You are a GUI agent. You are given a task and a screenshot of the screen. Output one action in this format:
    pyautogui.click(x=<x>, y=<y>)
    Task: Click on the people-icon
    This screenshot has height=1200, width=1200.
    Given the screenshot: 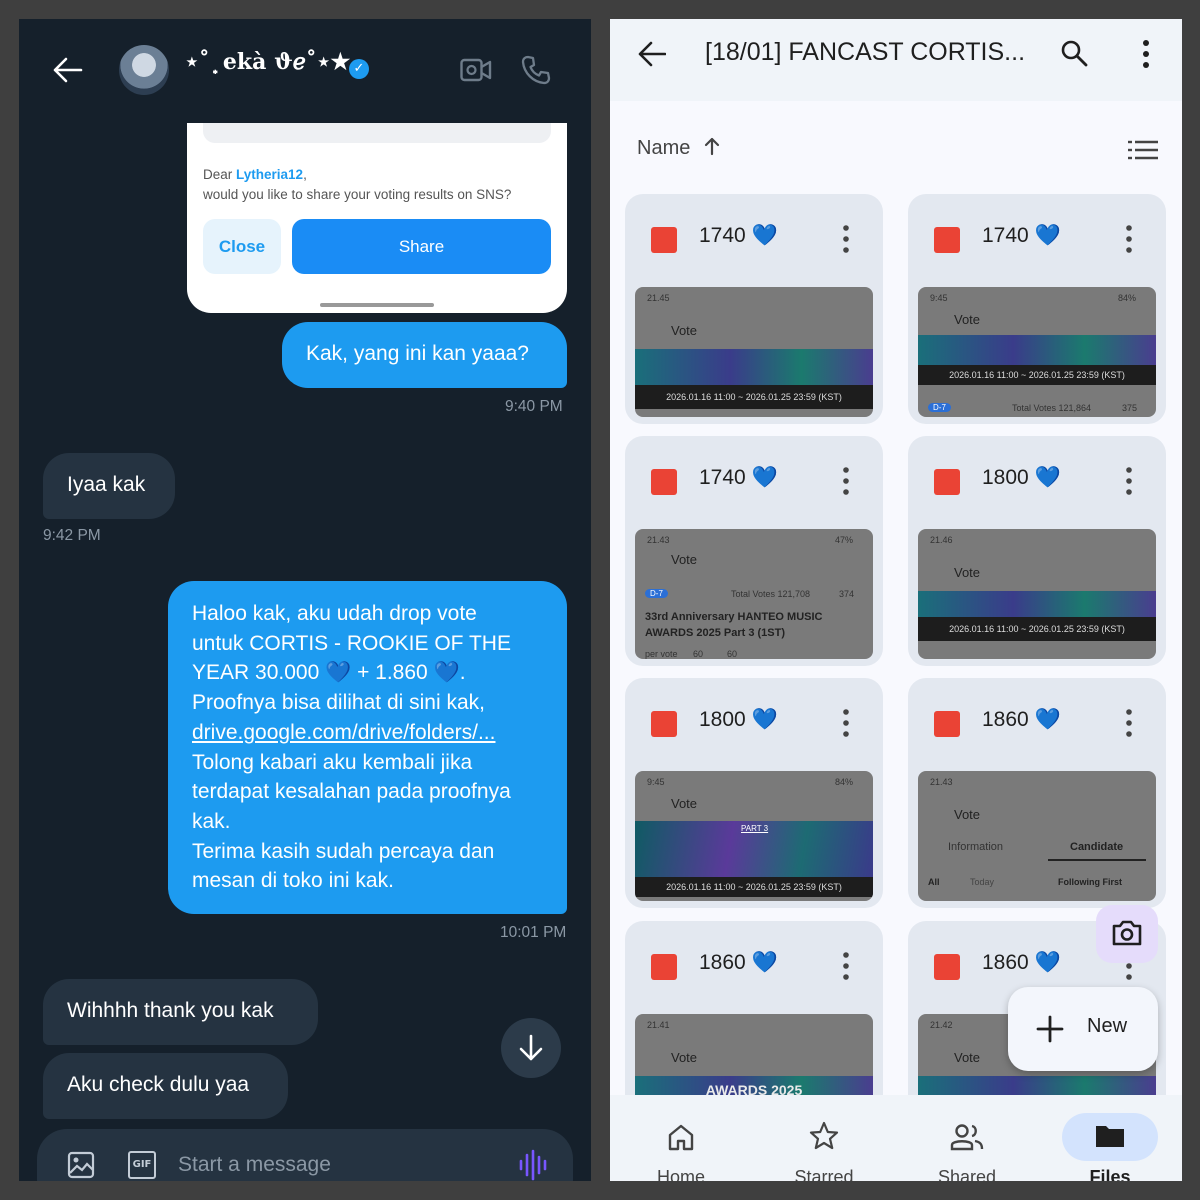 What is the action you would take?
    pyautogui.click(x=967, y=1137)
    